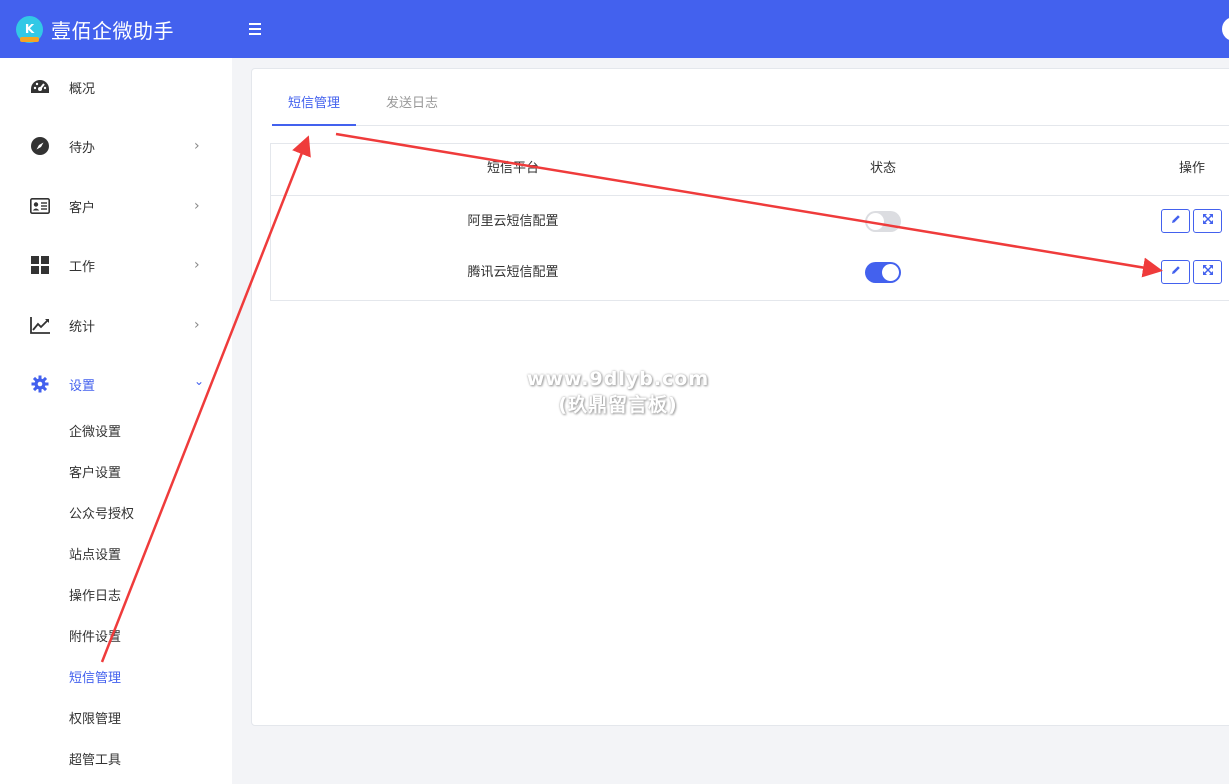  Describe the element at coordinates (1225, 29) in the screenshot. I see `avatar` at that location.